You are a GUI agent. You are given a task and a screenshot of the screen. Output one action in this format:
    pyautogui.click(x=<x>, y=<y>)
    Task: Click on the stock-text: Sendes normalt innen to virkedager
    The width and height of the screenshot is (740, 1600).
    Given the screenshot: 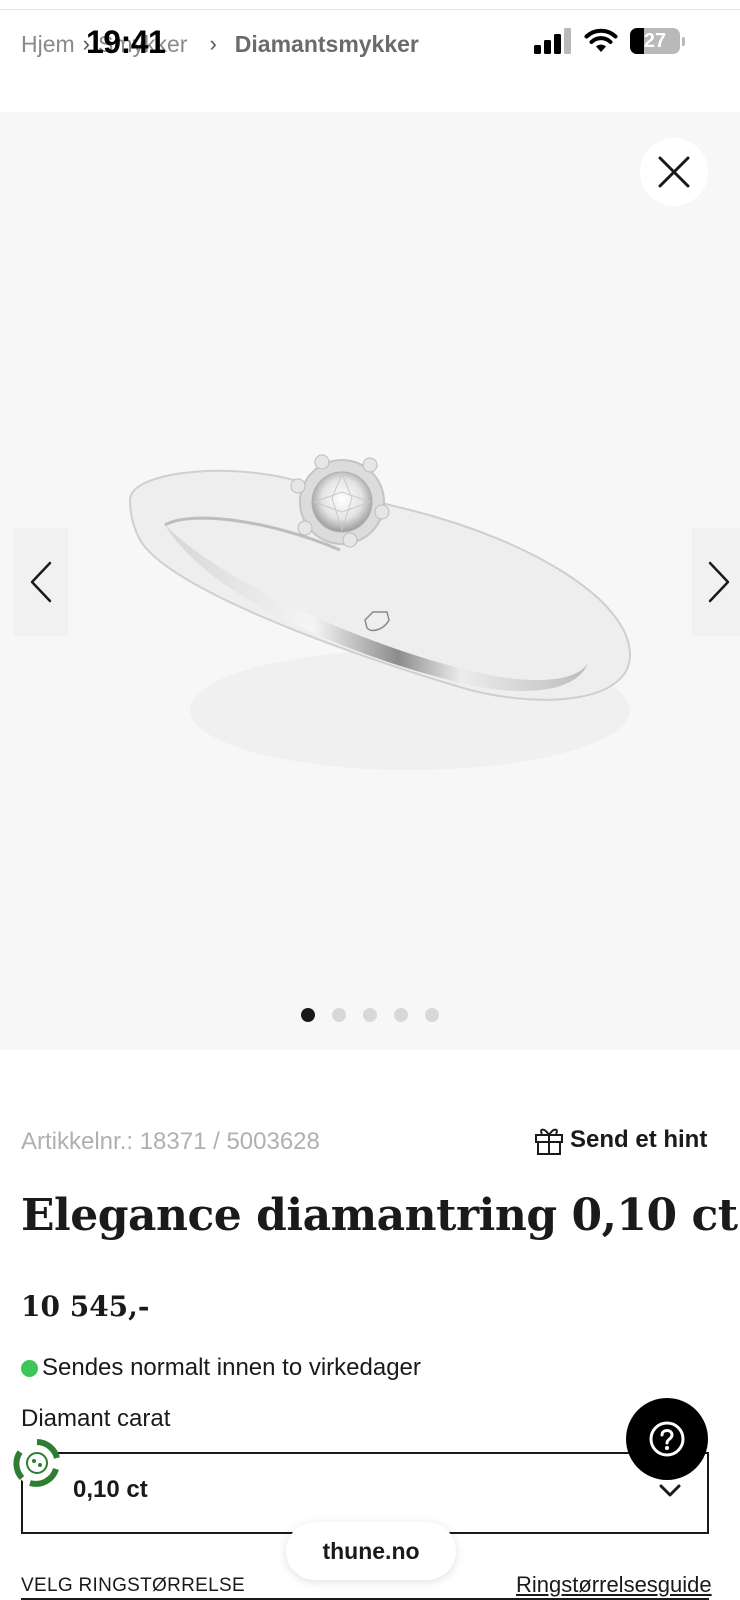 What is the action you would take?
    pyautogui.click(x=231, y=1367)
    